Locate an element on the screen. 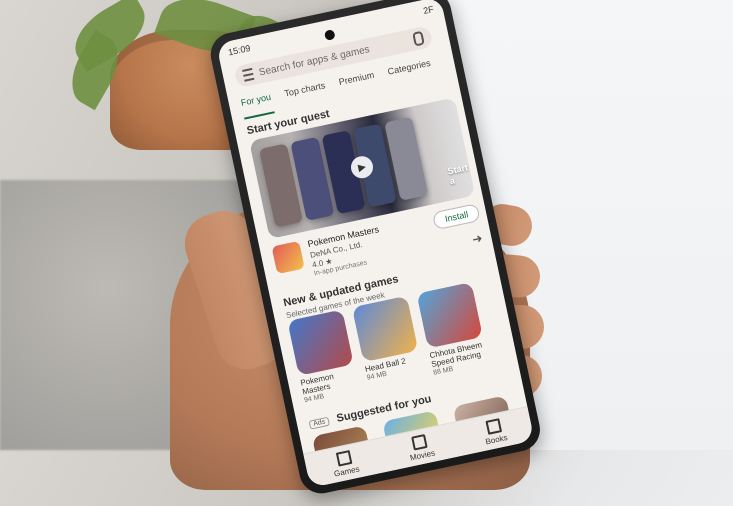  tab-categories: Categories is located at coordinates (410, 73).